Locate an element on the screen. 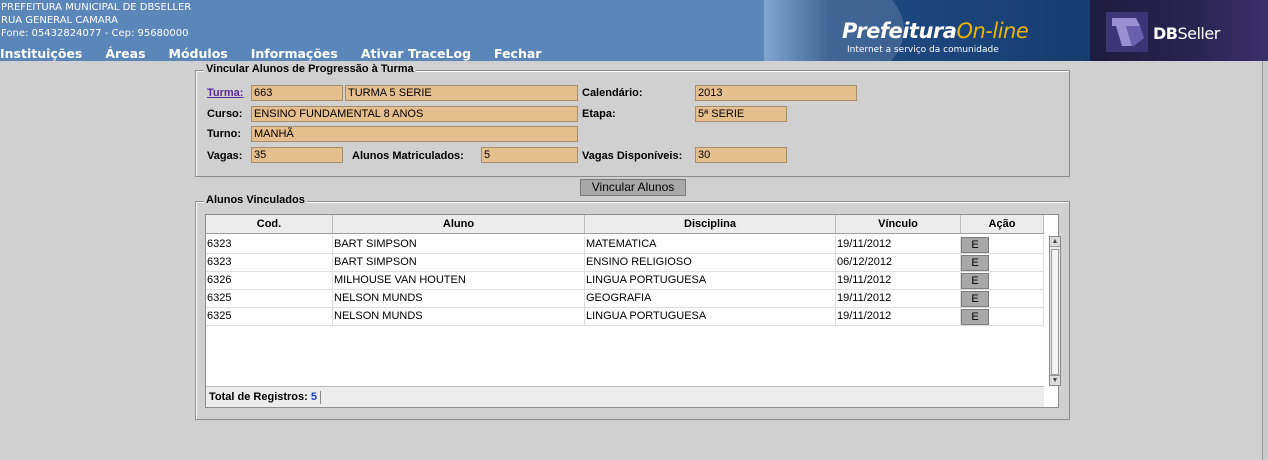 This screenshot has height=460, width=1268. vagas-label: Vagas: is located at coordinates (225, 156).